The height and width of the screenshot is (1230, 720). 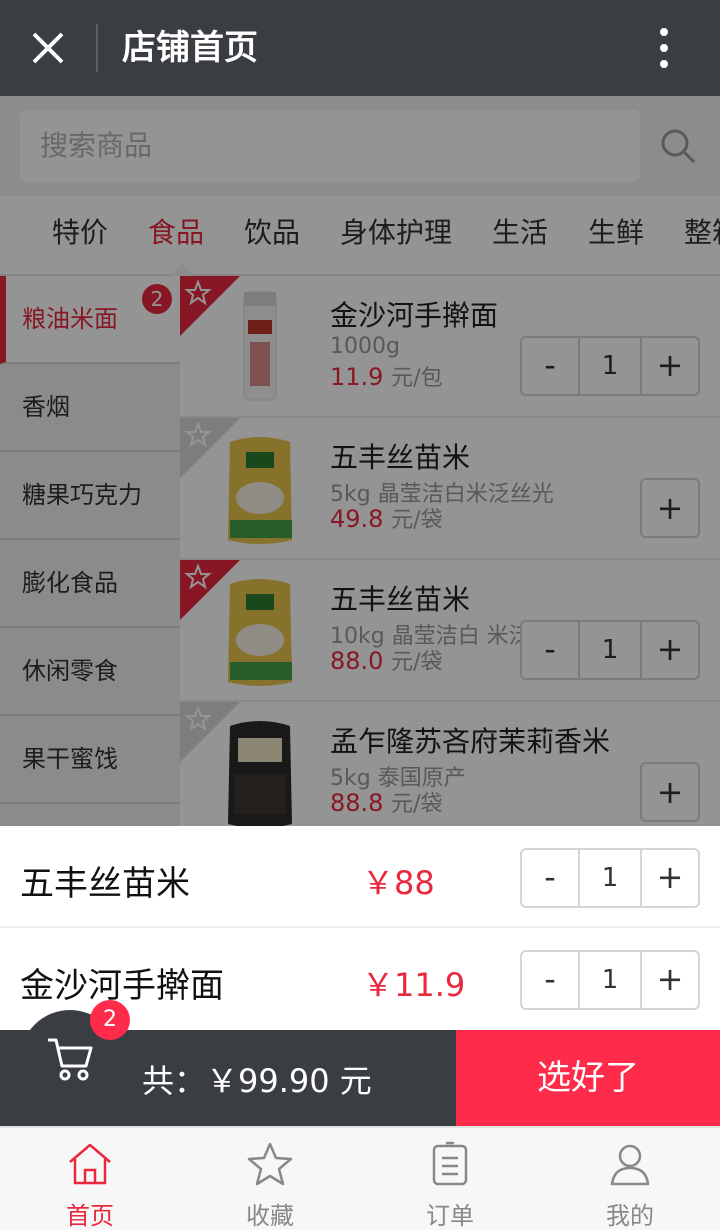 I want to click on product-name: 孟乍隆苏吝府茉莉香米, so click(x=470, y=741).